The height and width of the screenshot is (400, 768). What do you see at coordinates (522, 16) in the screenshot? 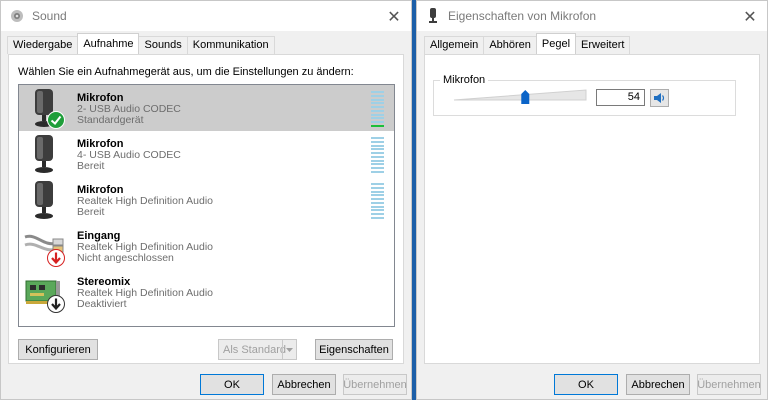
I see `window-title: Eigenschaften von Mikrofon` at bounding box center [522, 16].